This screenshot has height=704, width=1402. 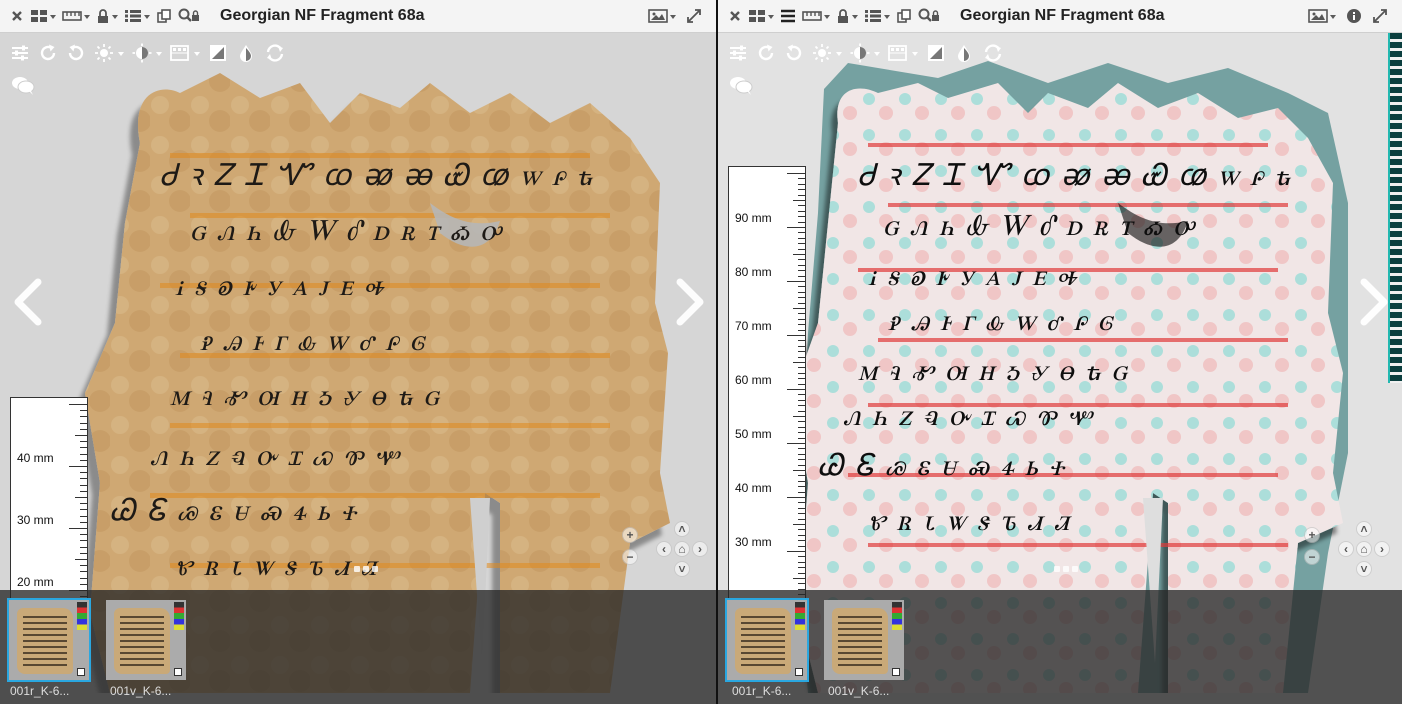 I want to click on manuscript-text-line: Ꮚ Ꮛ ꮚ ꮛ ꮜ ꮝ ꮞ ꮟ ꮠ, so click(x=941, y=465).